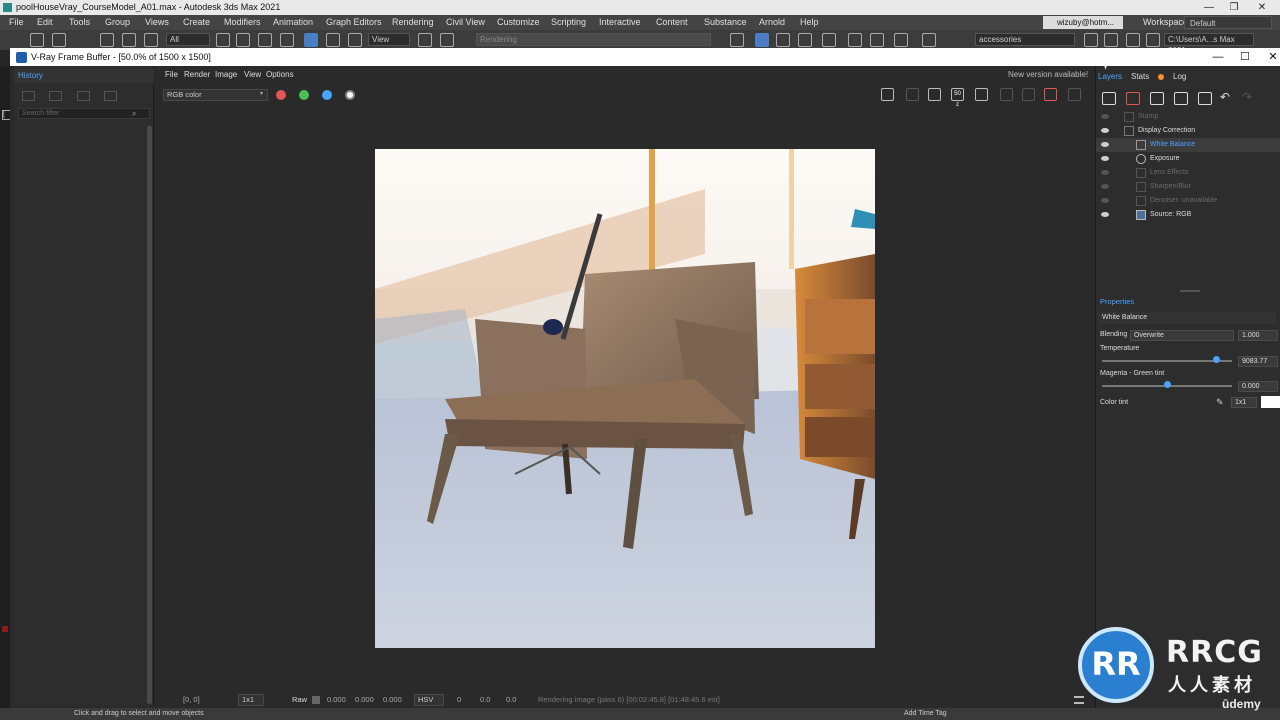 This screenshot has width=1280, height=720. Describe the element at coordinates (37, 40) in the screenshot. I see `undo-icon` at that location.